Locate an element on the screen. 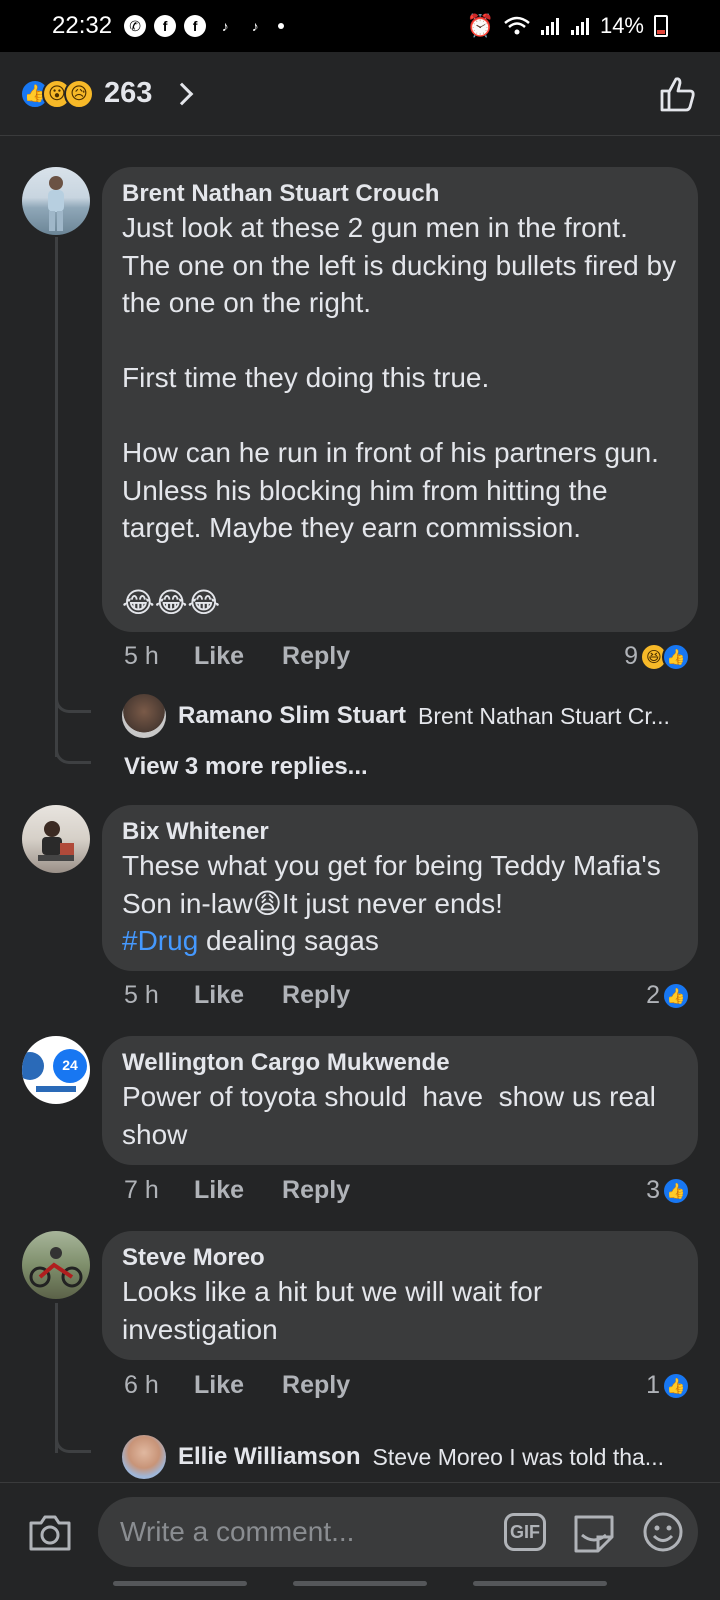  like-post-button is located at coordinates (678, 94).